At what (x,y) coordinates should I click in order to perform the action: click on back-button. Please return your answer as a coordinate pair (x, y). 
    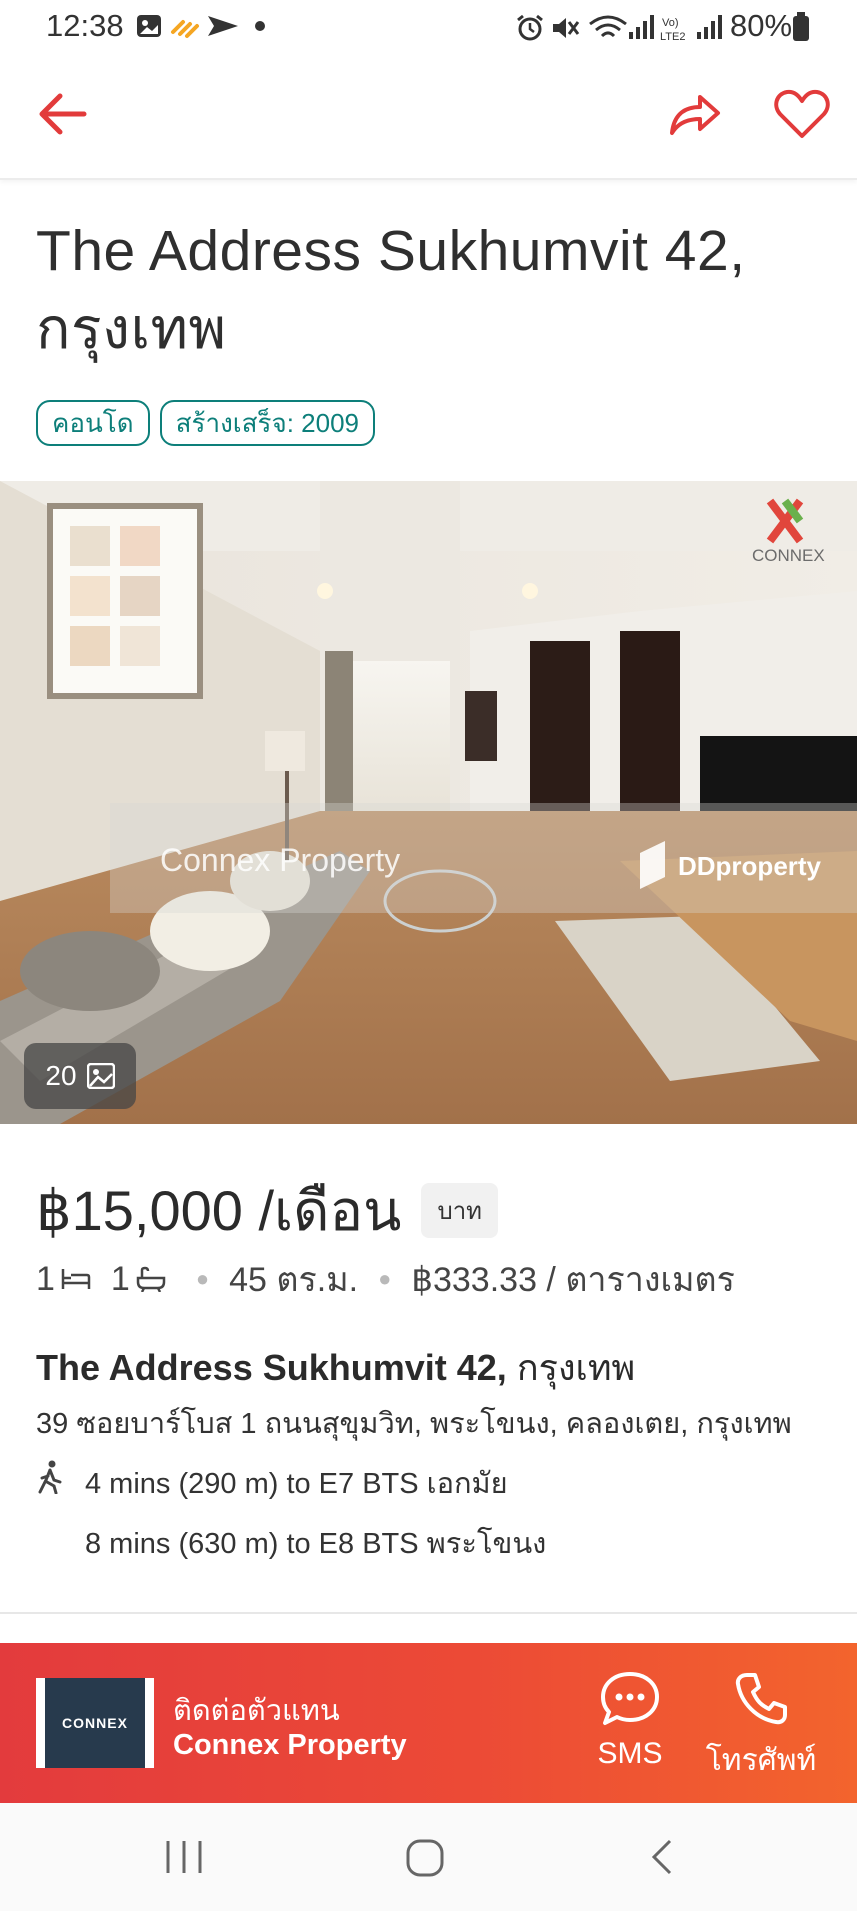
    Looking at the image, I should click on (62, 114).